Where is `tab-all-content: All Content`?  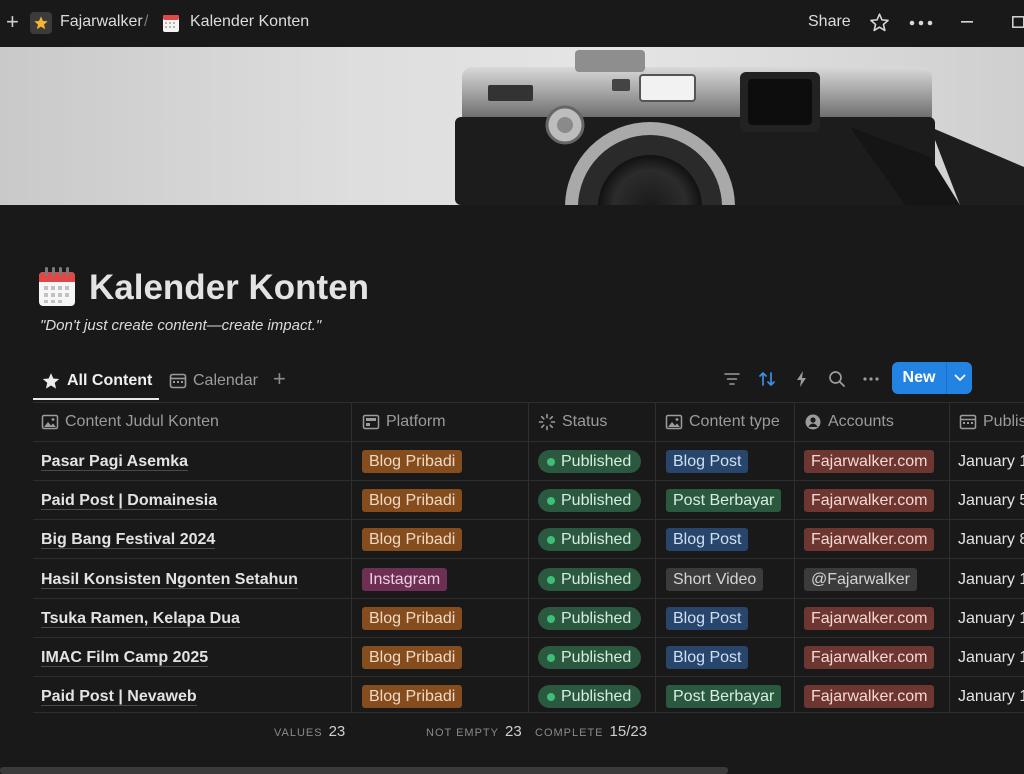 tab-all-content: All Content is located at coordinates (96, 381).